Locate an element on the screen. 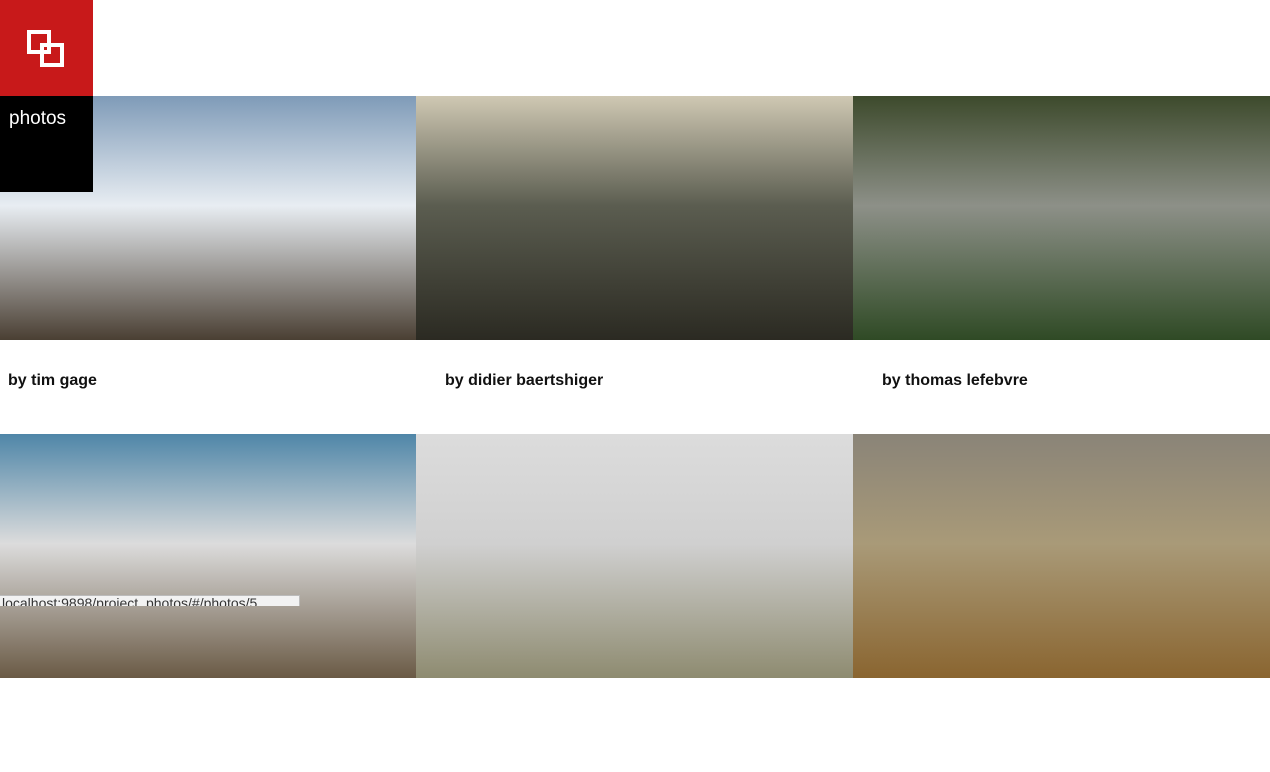  nav-item-photos: photos is located at coordinates (46, 119).